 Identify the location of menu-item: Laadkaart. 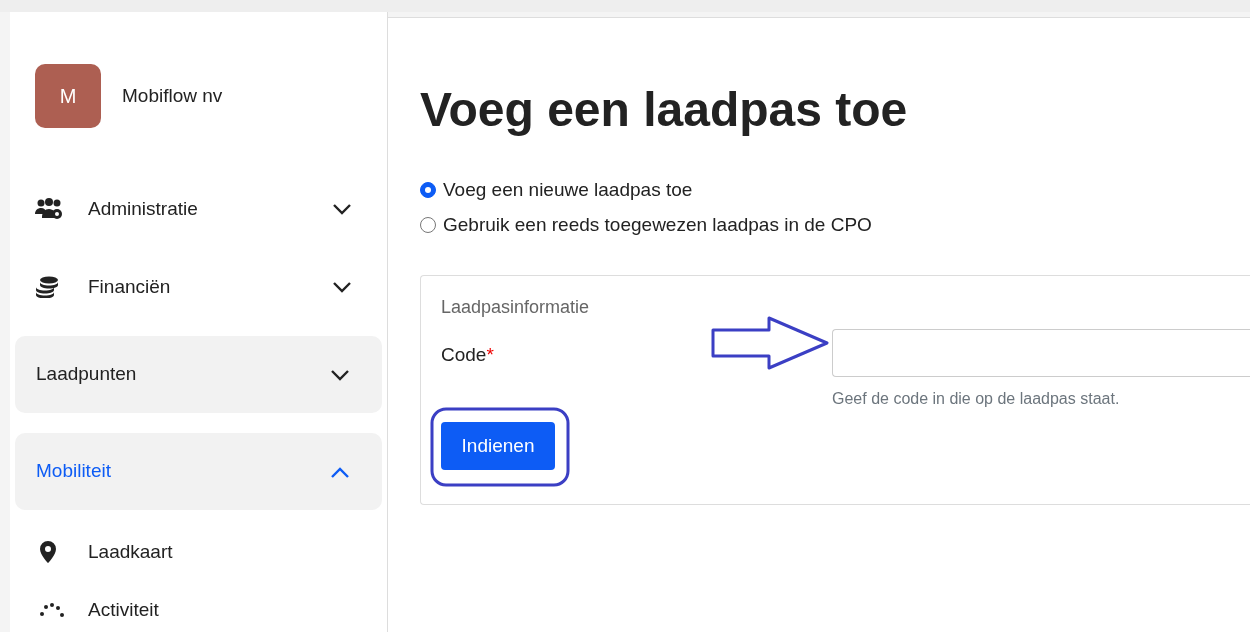
(198, 552).